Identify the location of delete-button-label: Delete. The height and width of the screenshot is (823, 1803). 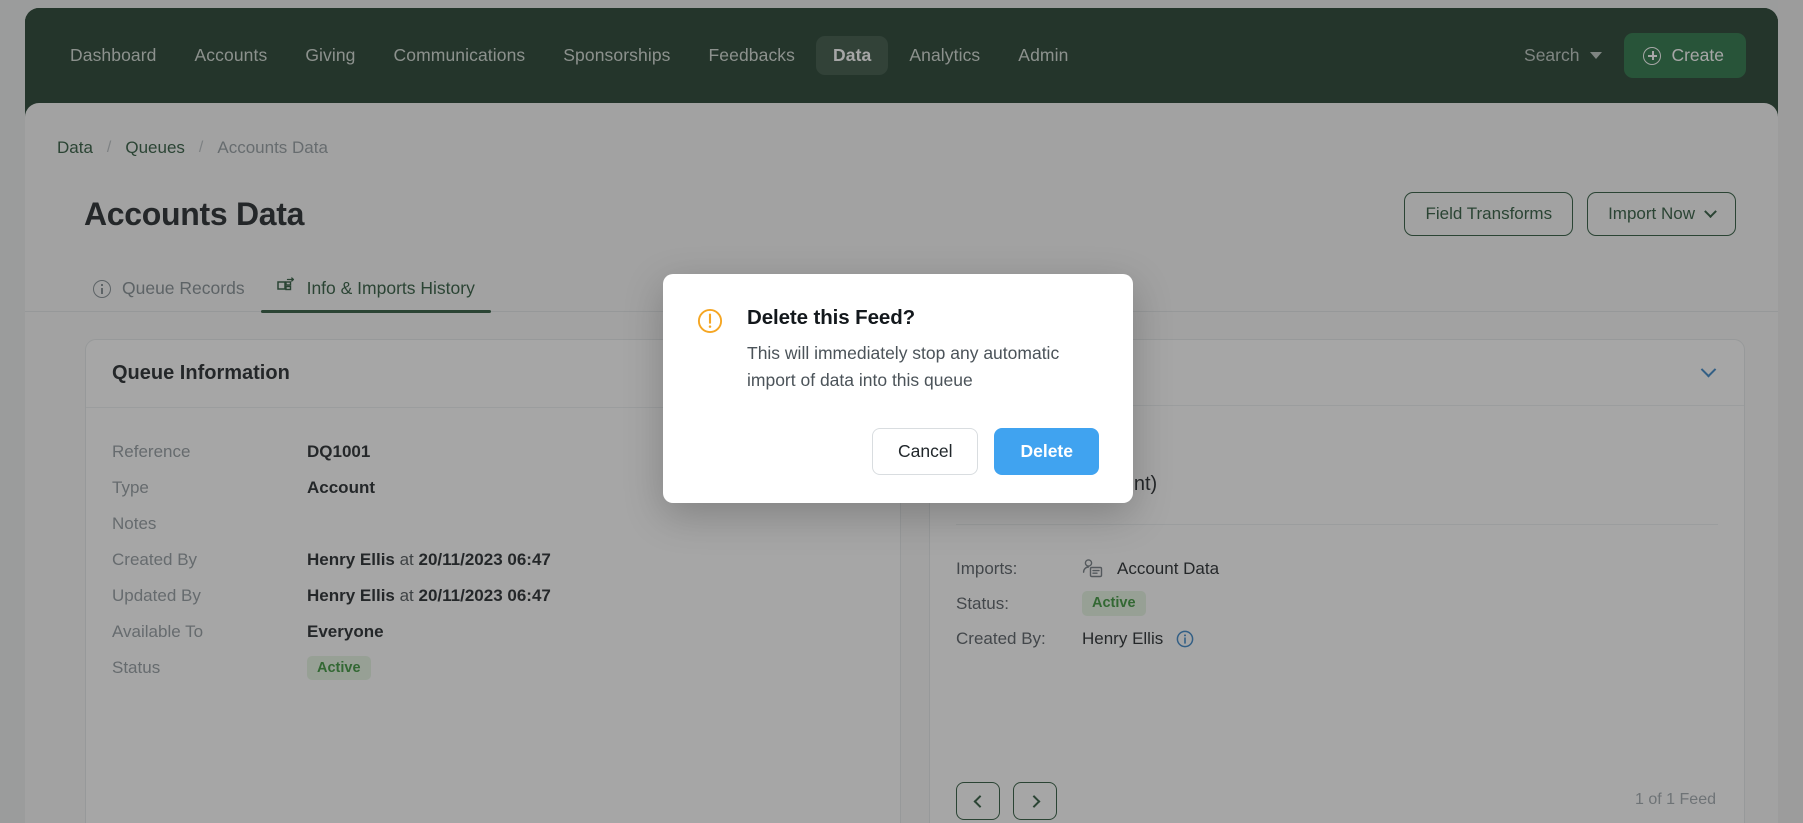
(1046, 451).